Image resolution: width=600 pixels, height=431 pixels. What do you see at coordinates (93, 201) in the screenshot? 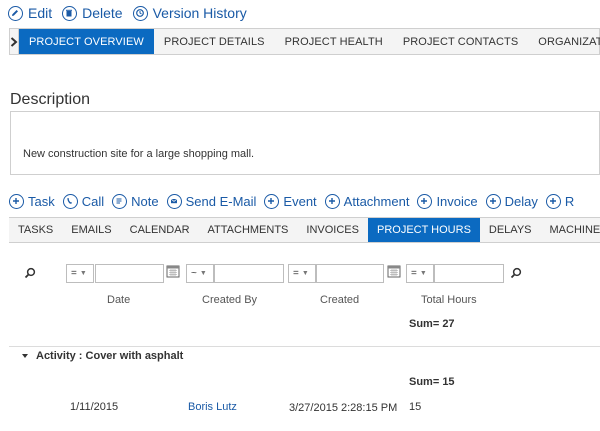
I see `add-call-label: Call` at bounding box center [93, 201].